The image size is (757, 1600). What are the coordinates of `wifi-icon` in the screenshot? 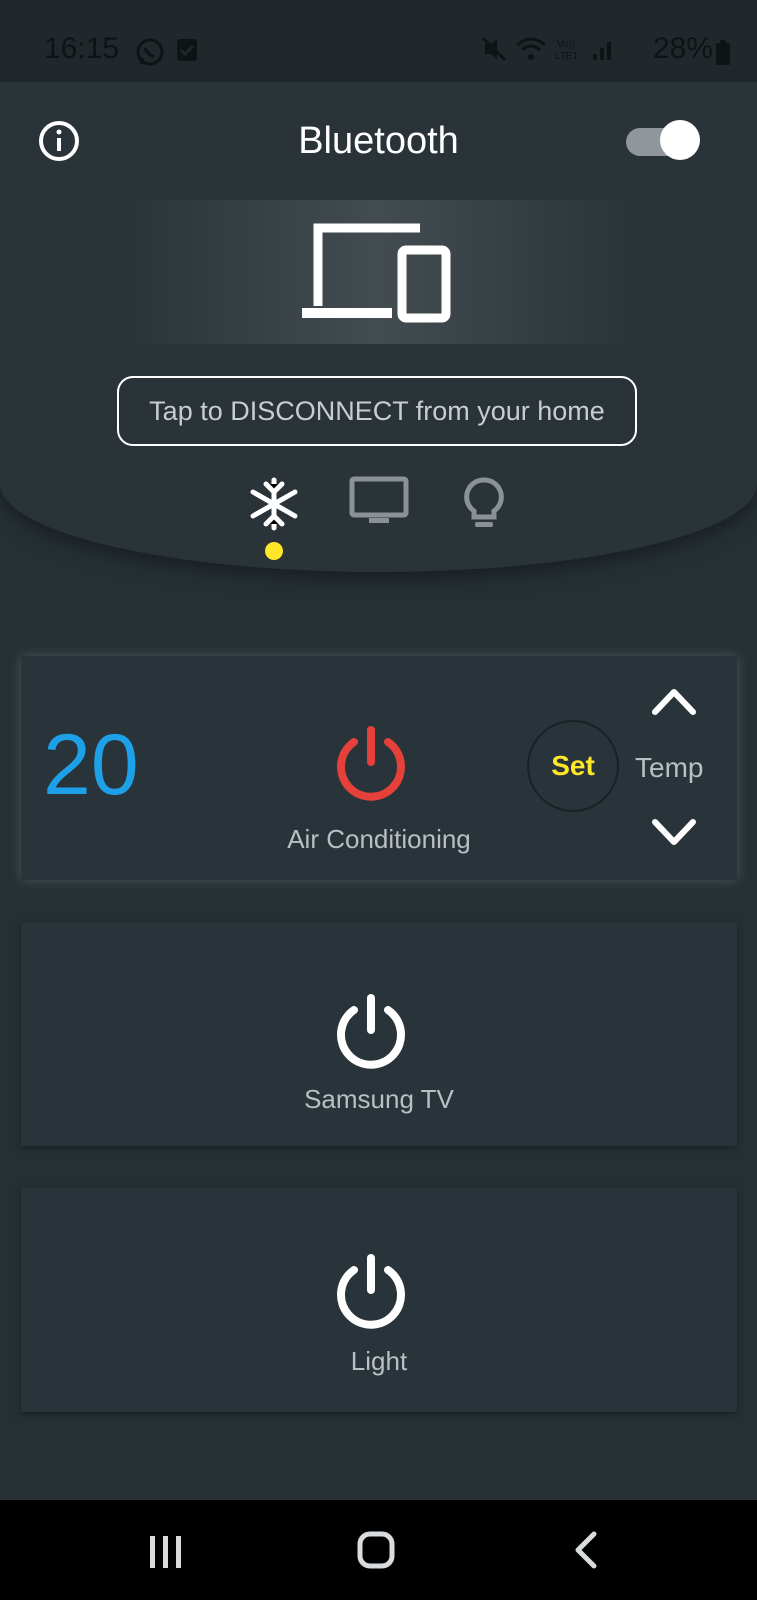 It's located at (531, 48).